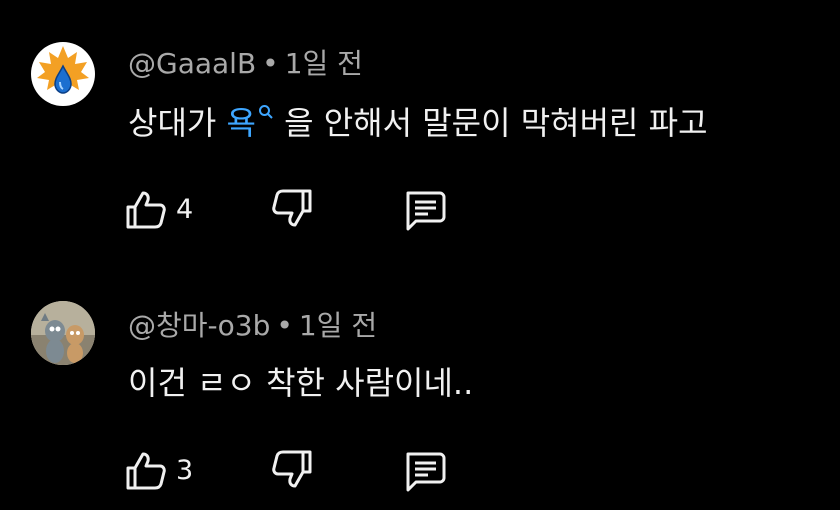  I want to click on comment-meta: @GaaalB • 1일 전, so click(245, 64).